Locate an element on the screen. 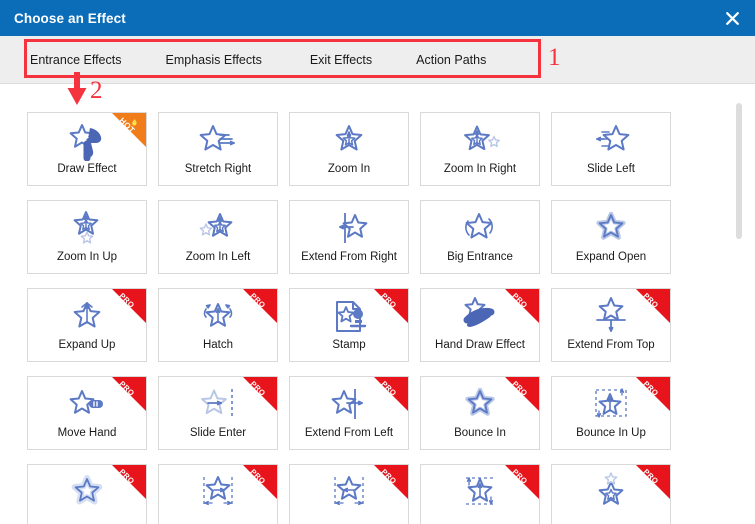  bounce-in-up-icon is located at coordinates (611, 403).